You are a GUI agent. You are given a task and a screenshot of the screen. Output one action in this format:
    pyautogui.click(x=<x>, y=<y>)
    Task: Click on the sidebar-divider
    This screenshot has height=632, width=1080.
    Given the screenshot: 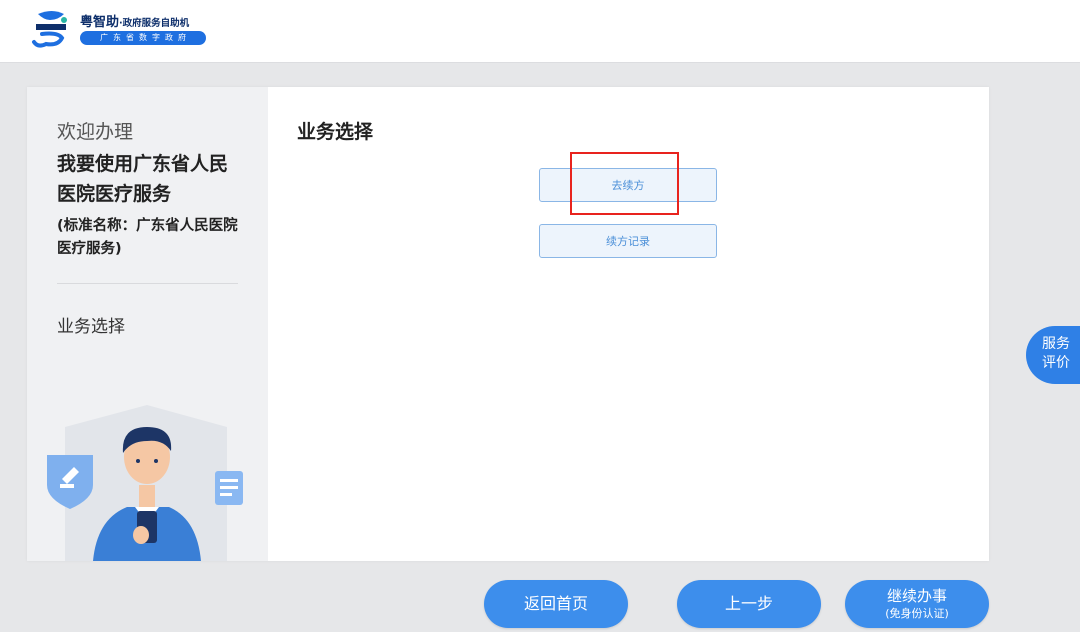 What is the action you would take?
    pyautogui.click(x=147, y=283)
    